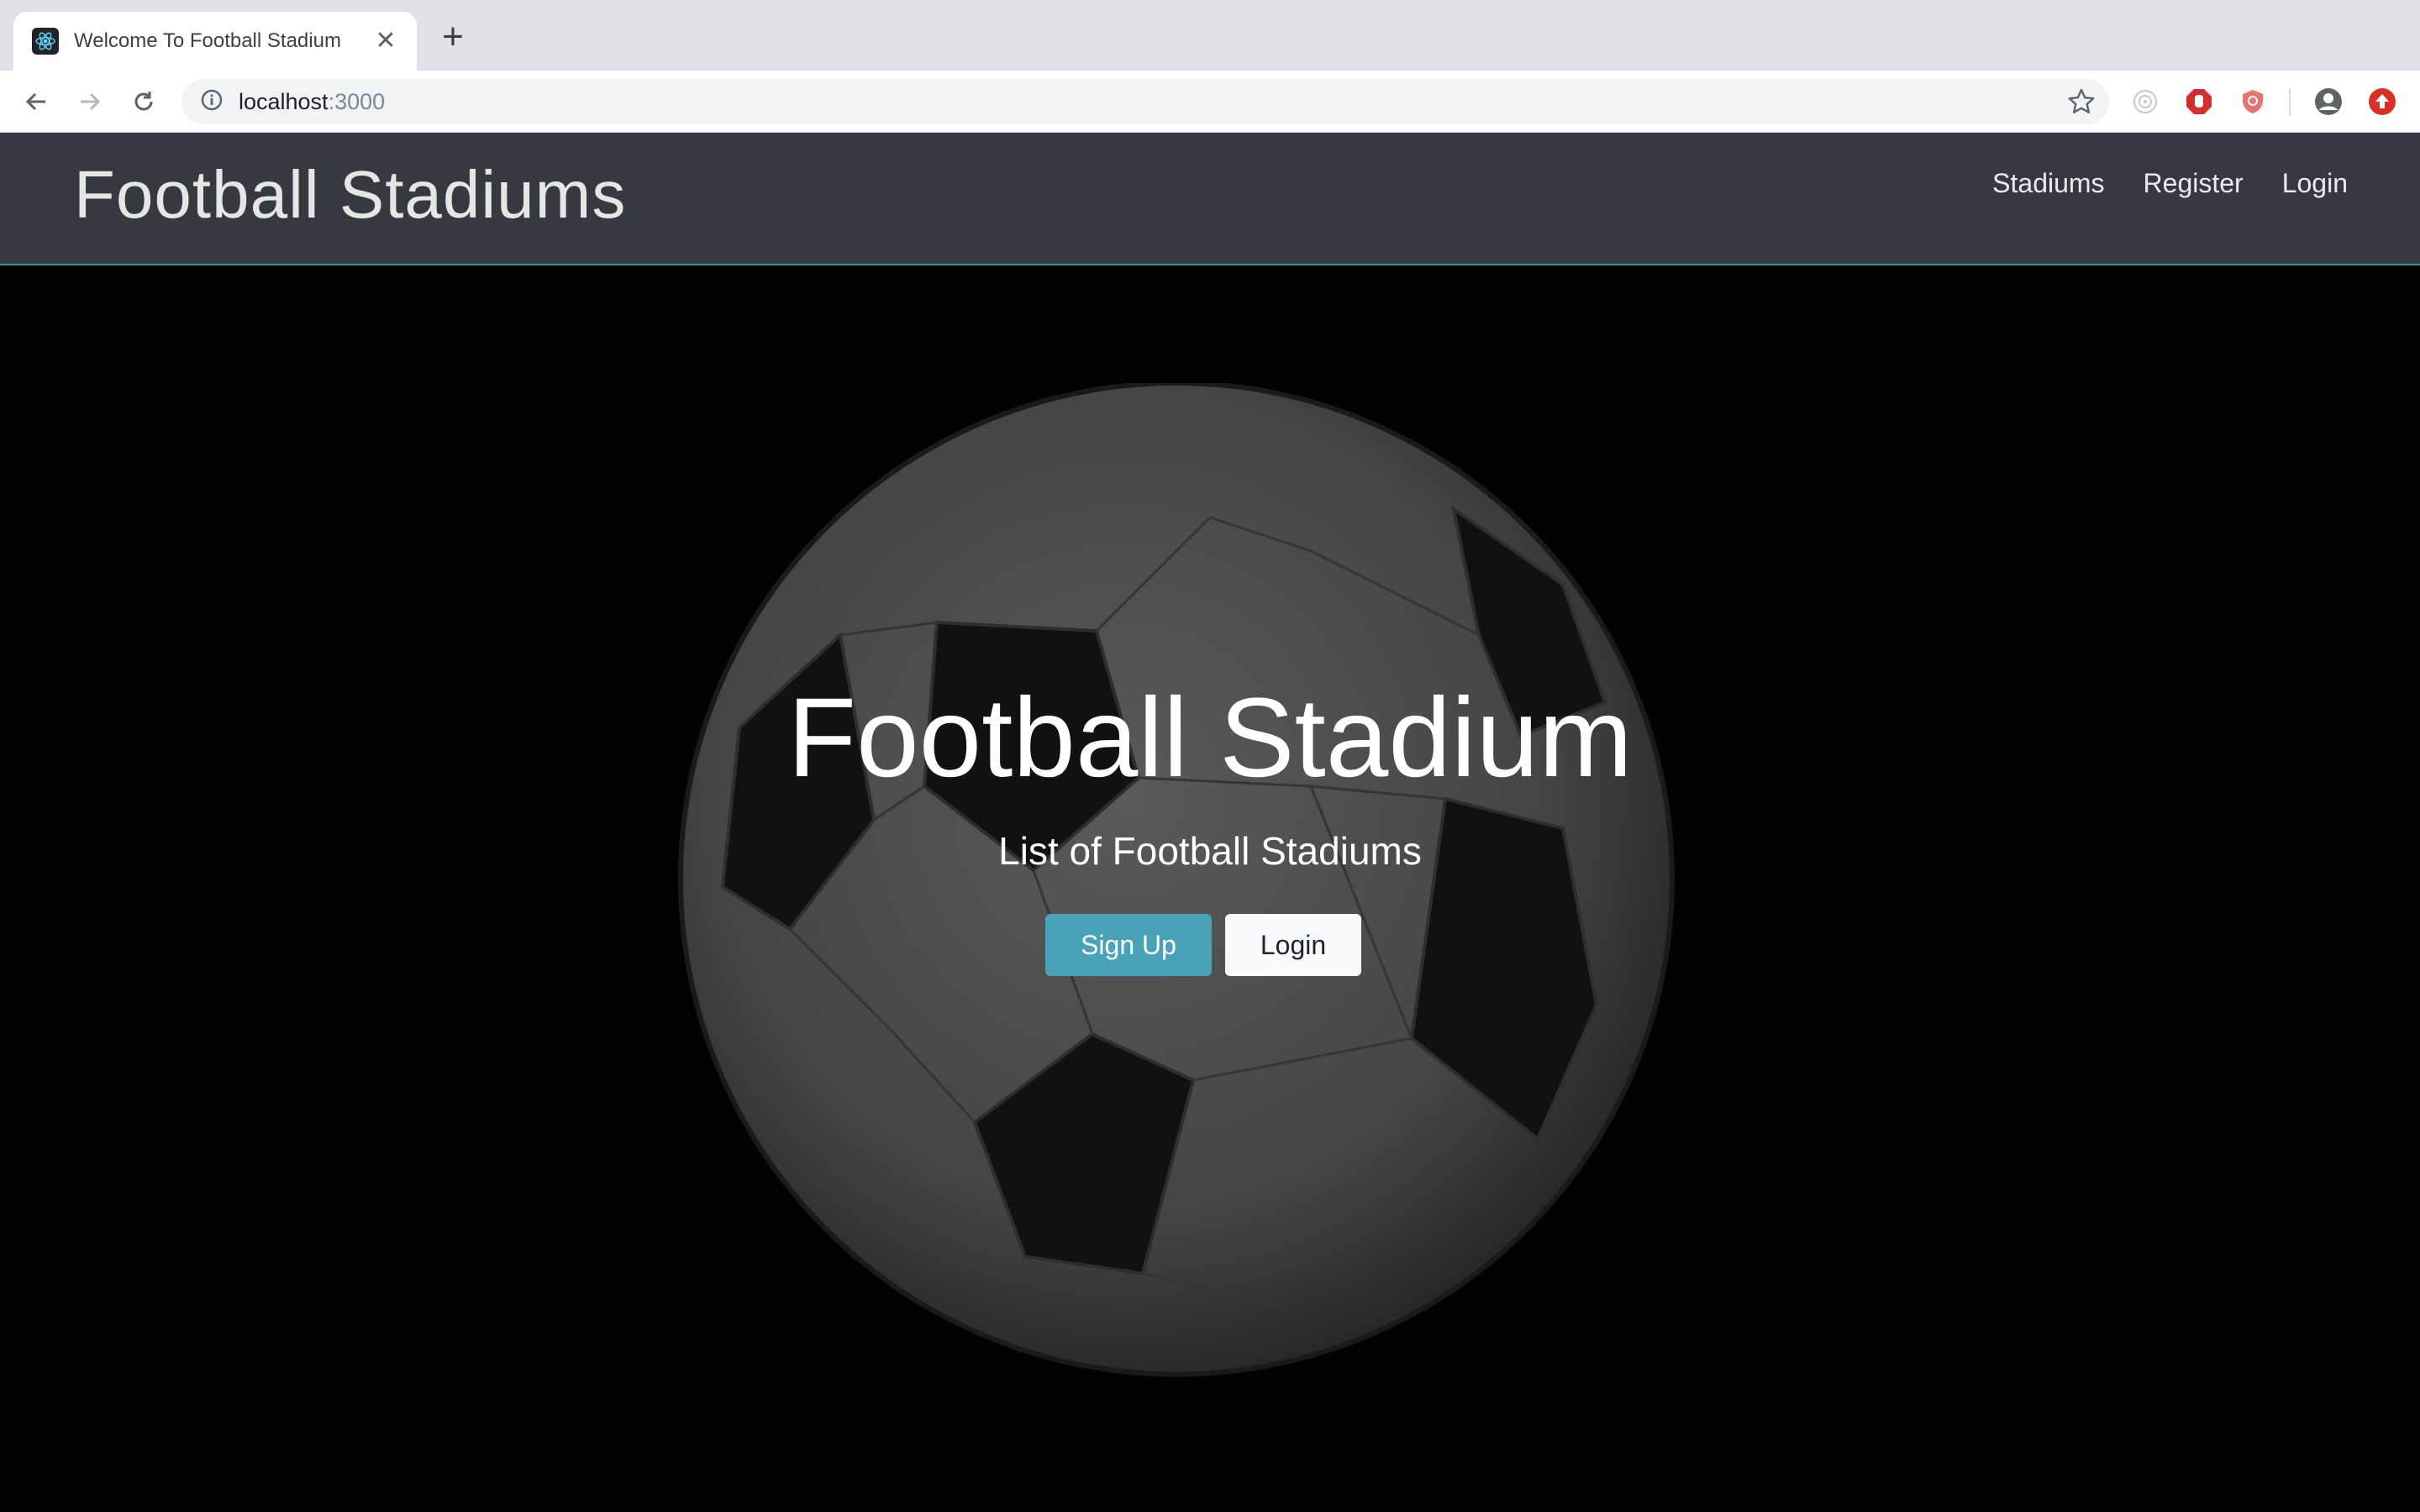 This screenshot has height=1512, width=2420. What do you see at coordinates (2253, 102) in the screenshot?
I see `shield-extension-icon` at bounding box center [2253, 102].